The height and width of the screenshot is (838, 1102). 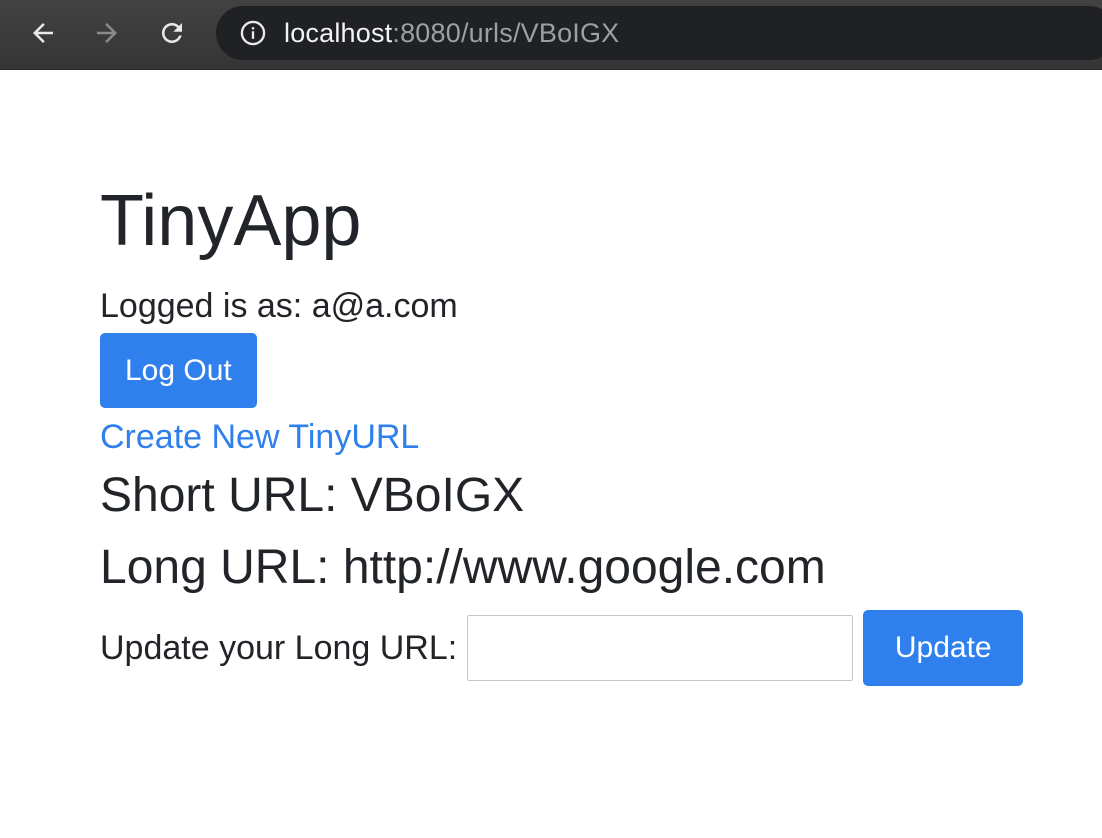 I want to click on logged-in-text: Logged is as: a@a.com, so click(x=279, y=306).